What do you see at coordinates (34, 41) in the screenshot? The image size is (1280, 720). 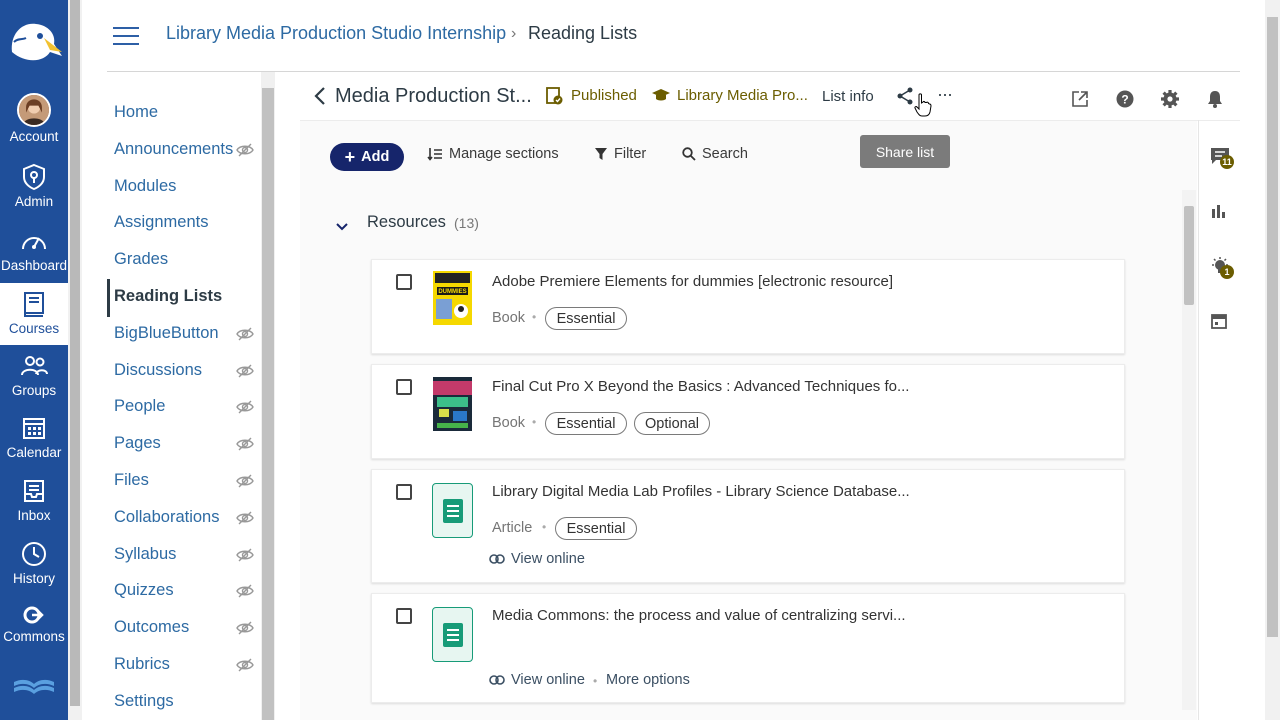 I see `institution-logo` at bounding box center [34, 41].